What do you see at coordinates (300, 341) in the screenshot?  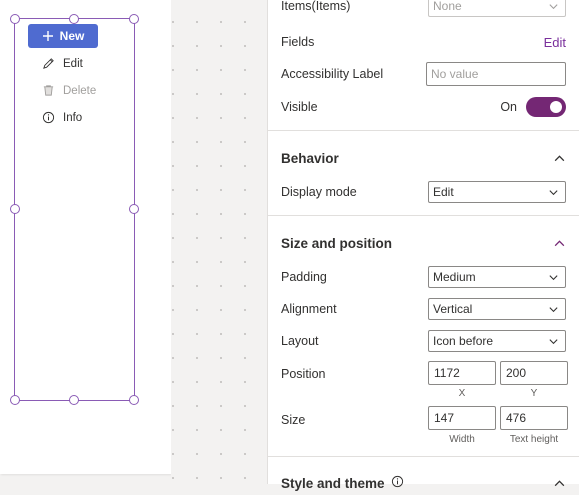 I see `layout-label: Layout` at bounding box center [300, 341].